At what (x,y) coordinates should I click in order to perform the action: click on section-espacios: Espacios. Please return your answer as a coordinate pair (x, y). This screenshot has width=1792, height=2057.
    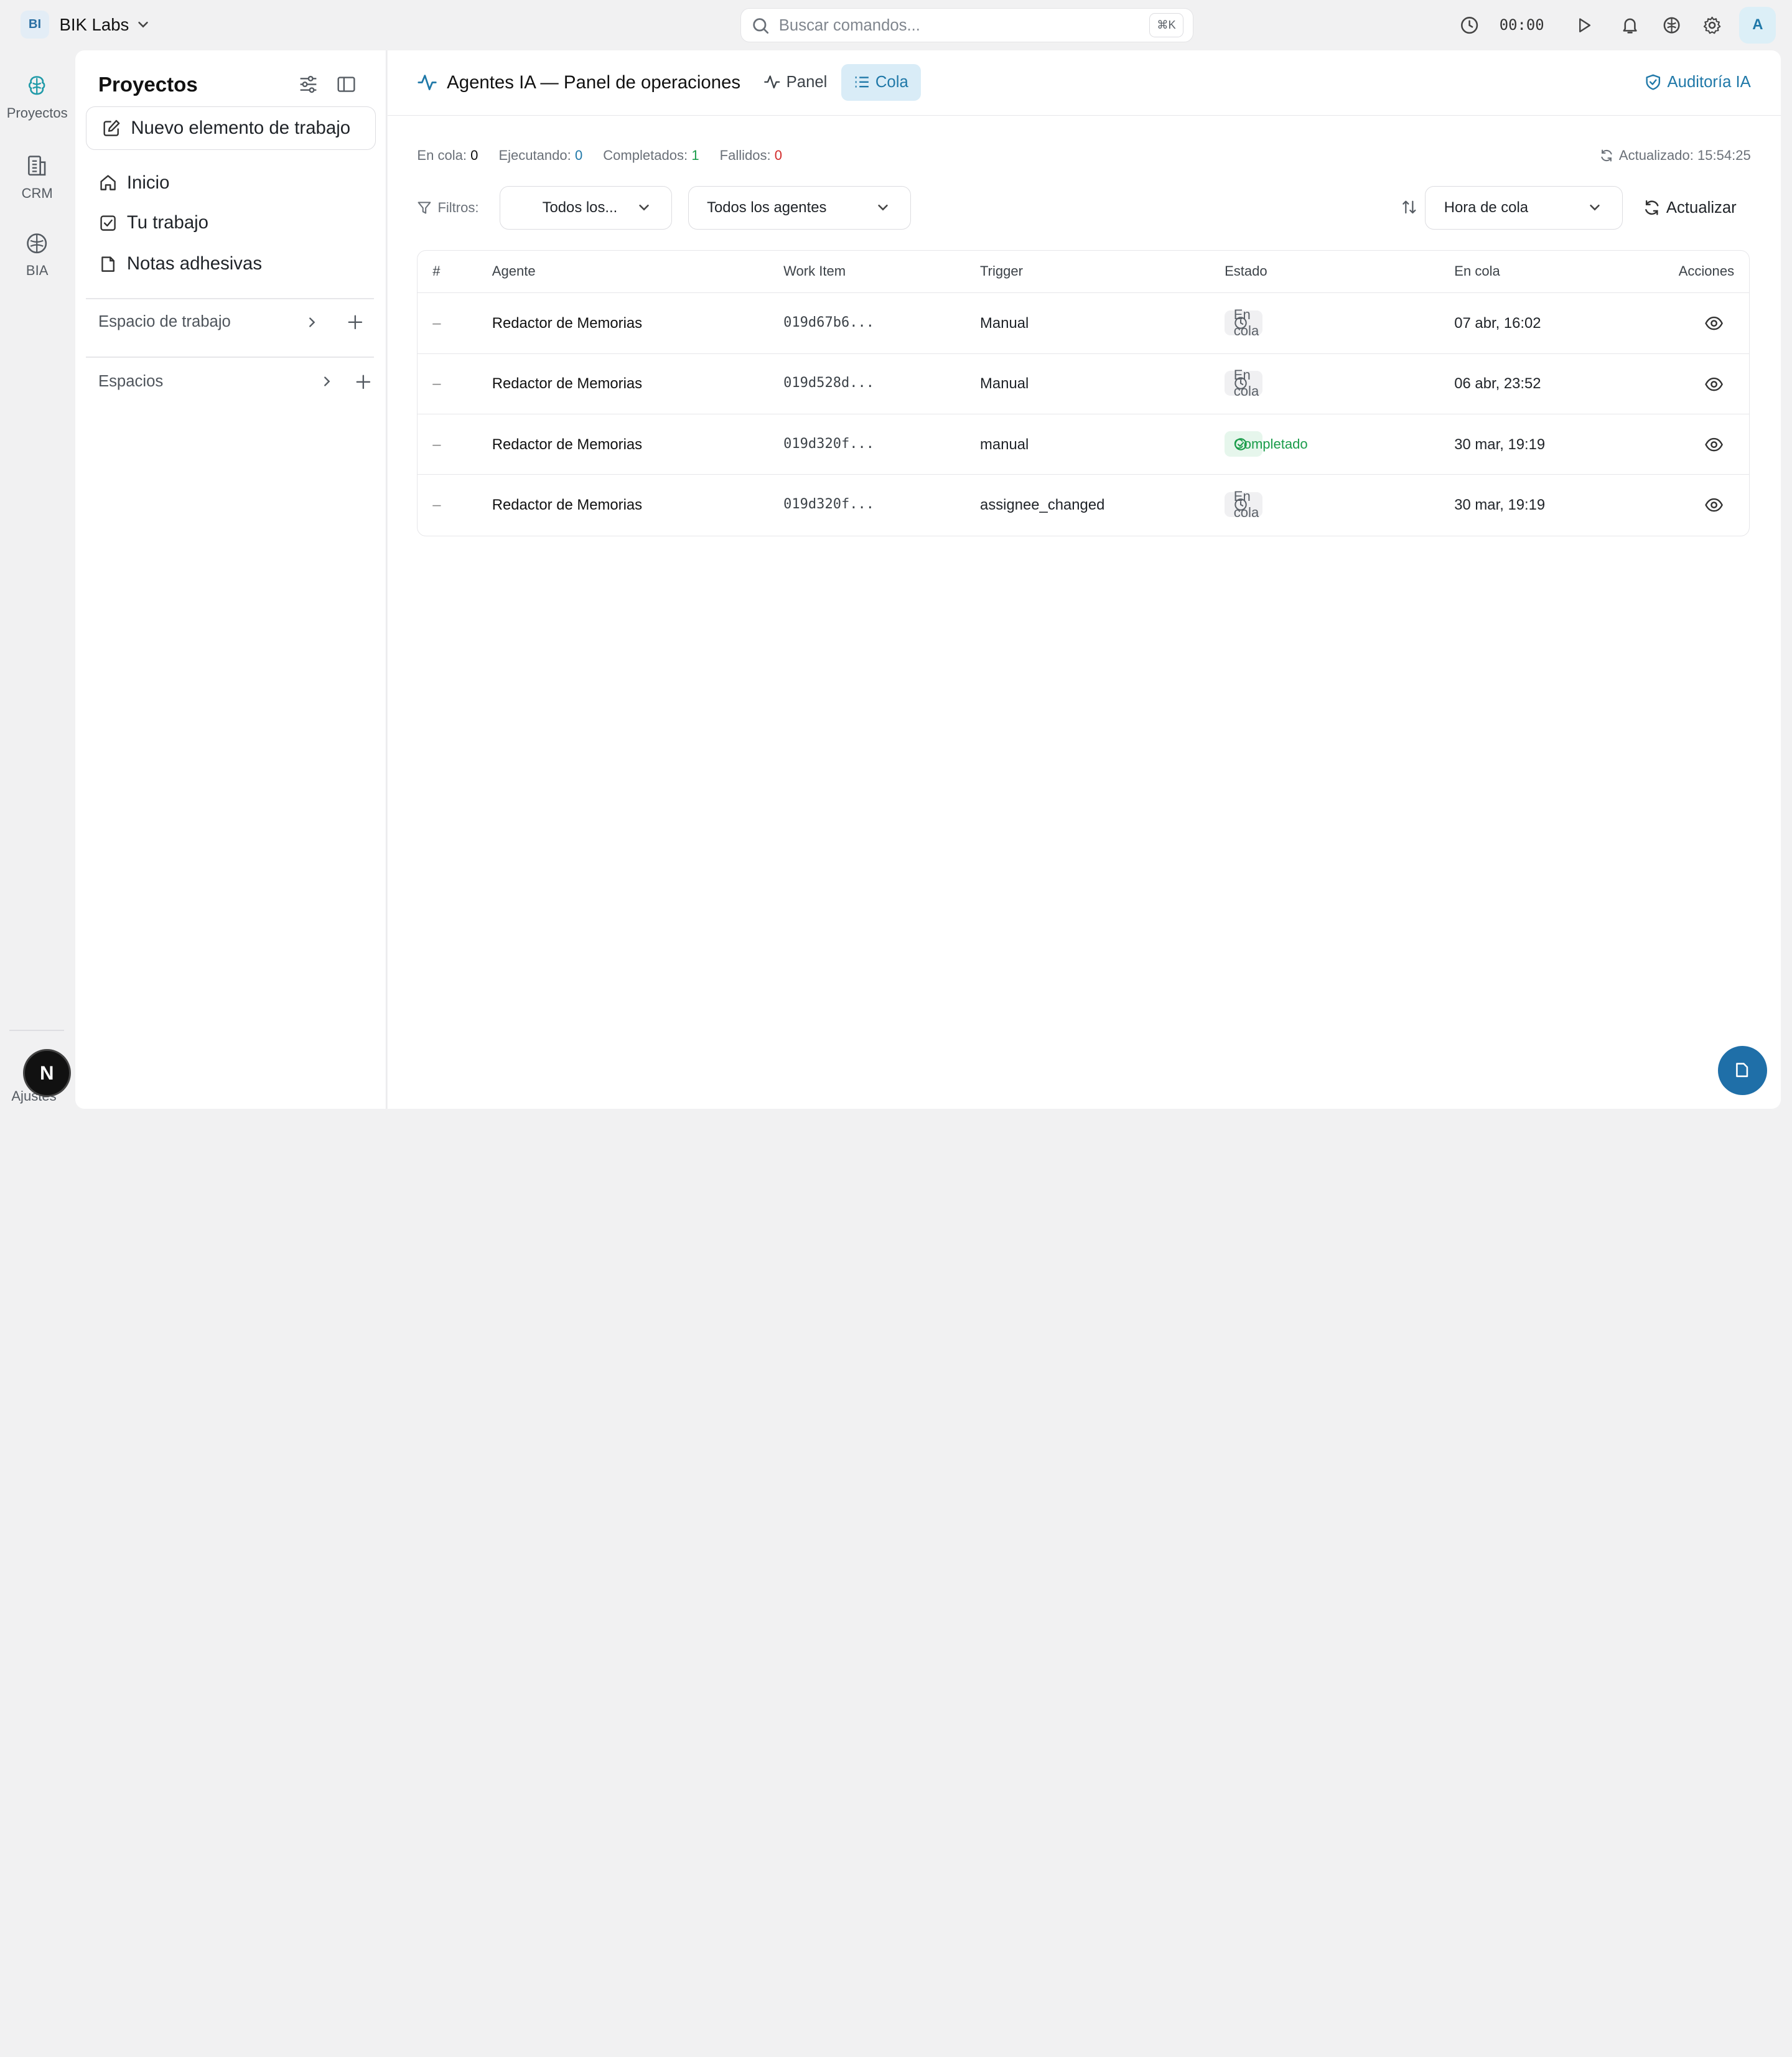
    Looking at the image, I should click on (130, 382).